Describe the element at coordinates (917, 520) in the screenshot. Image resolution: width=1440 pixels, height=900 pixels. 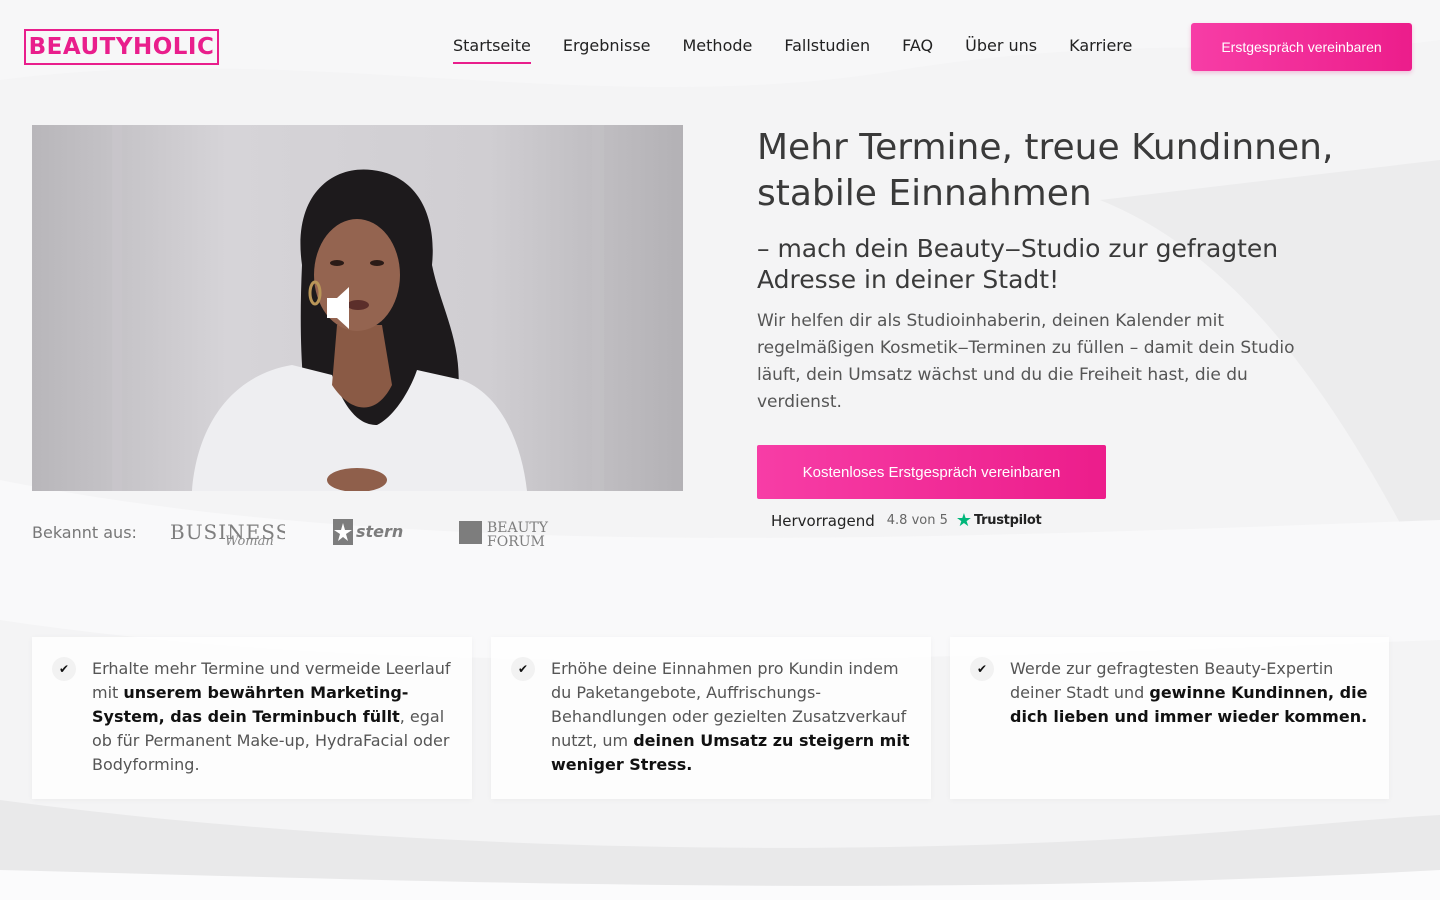
I see `rating-score: 4.8 von 5` at that location.